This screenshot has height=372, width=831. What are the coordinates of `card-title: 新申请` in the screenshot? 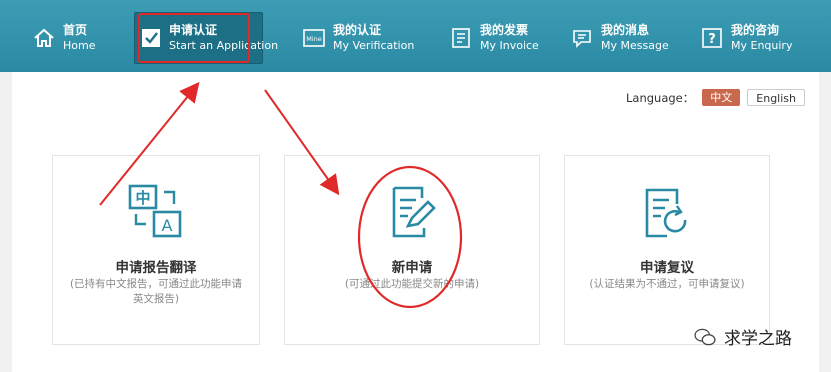 It's located at (412, 268).